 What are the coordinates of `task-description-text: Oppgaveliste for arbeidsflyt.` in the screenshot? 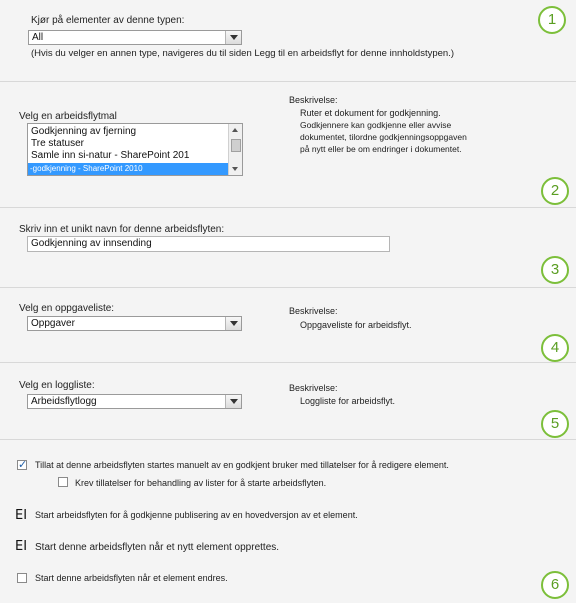 It's located at (356, 325).